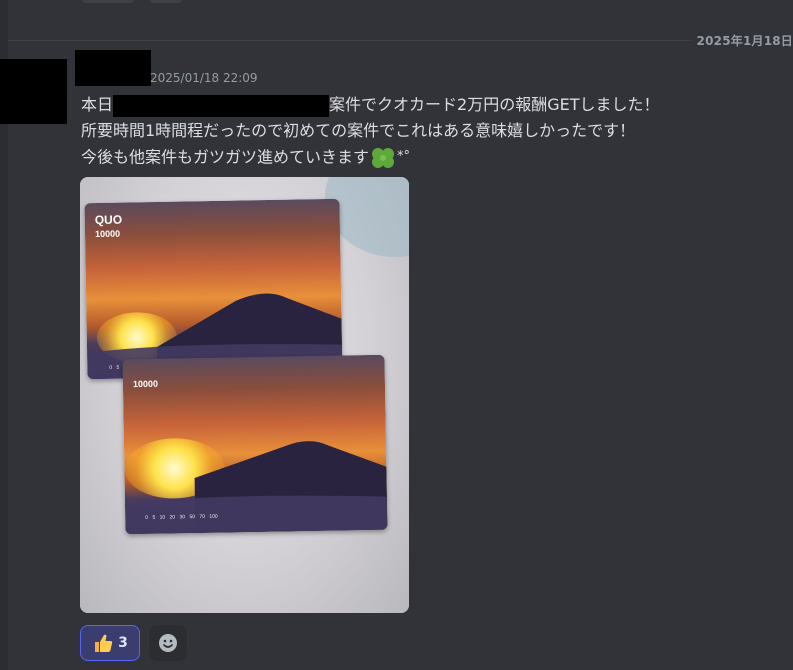 The height and width of the screenshot is (670, 793). I want to click on reaction-thumbs-up: 3, so click(110, 643).